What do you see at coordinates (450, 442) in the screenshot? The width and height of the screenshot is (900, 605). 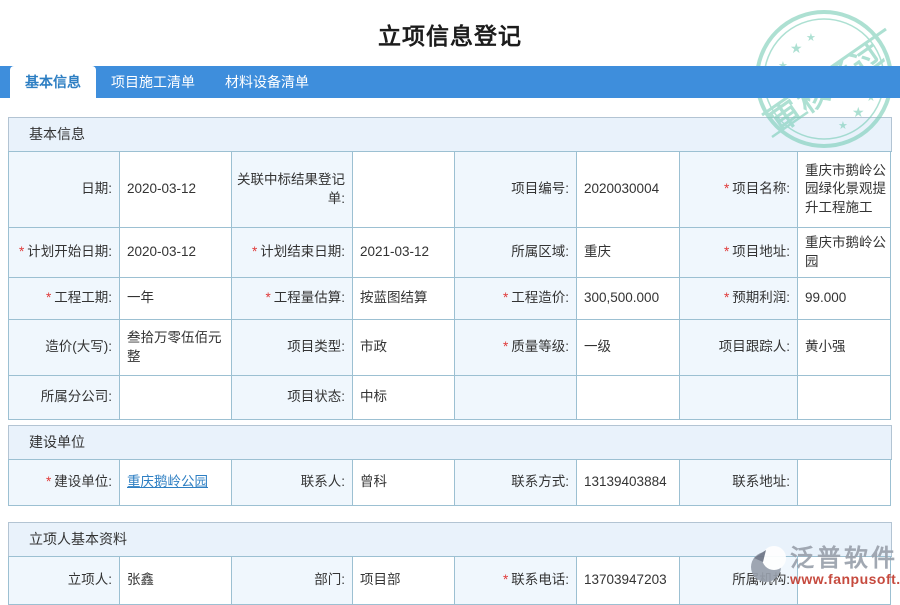 I see `section-header: 建设单位` at bounding box center [450, 442].